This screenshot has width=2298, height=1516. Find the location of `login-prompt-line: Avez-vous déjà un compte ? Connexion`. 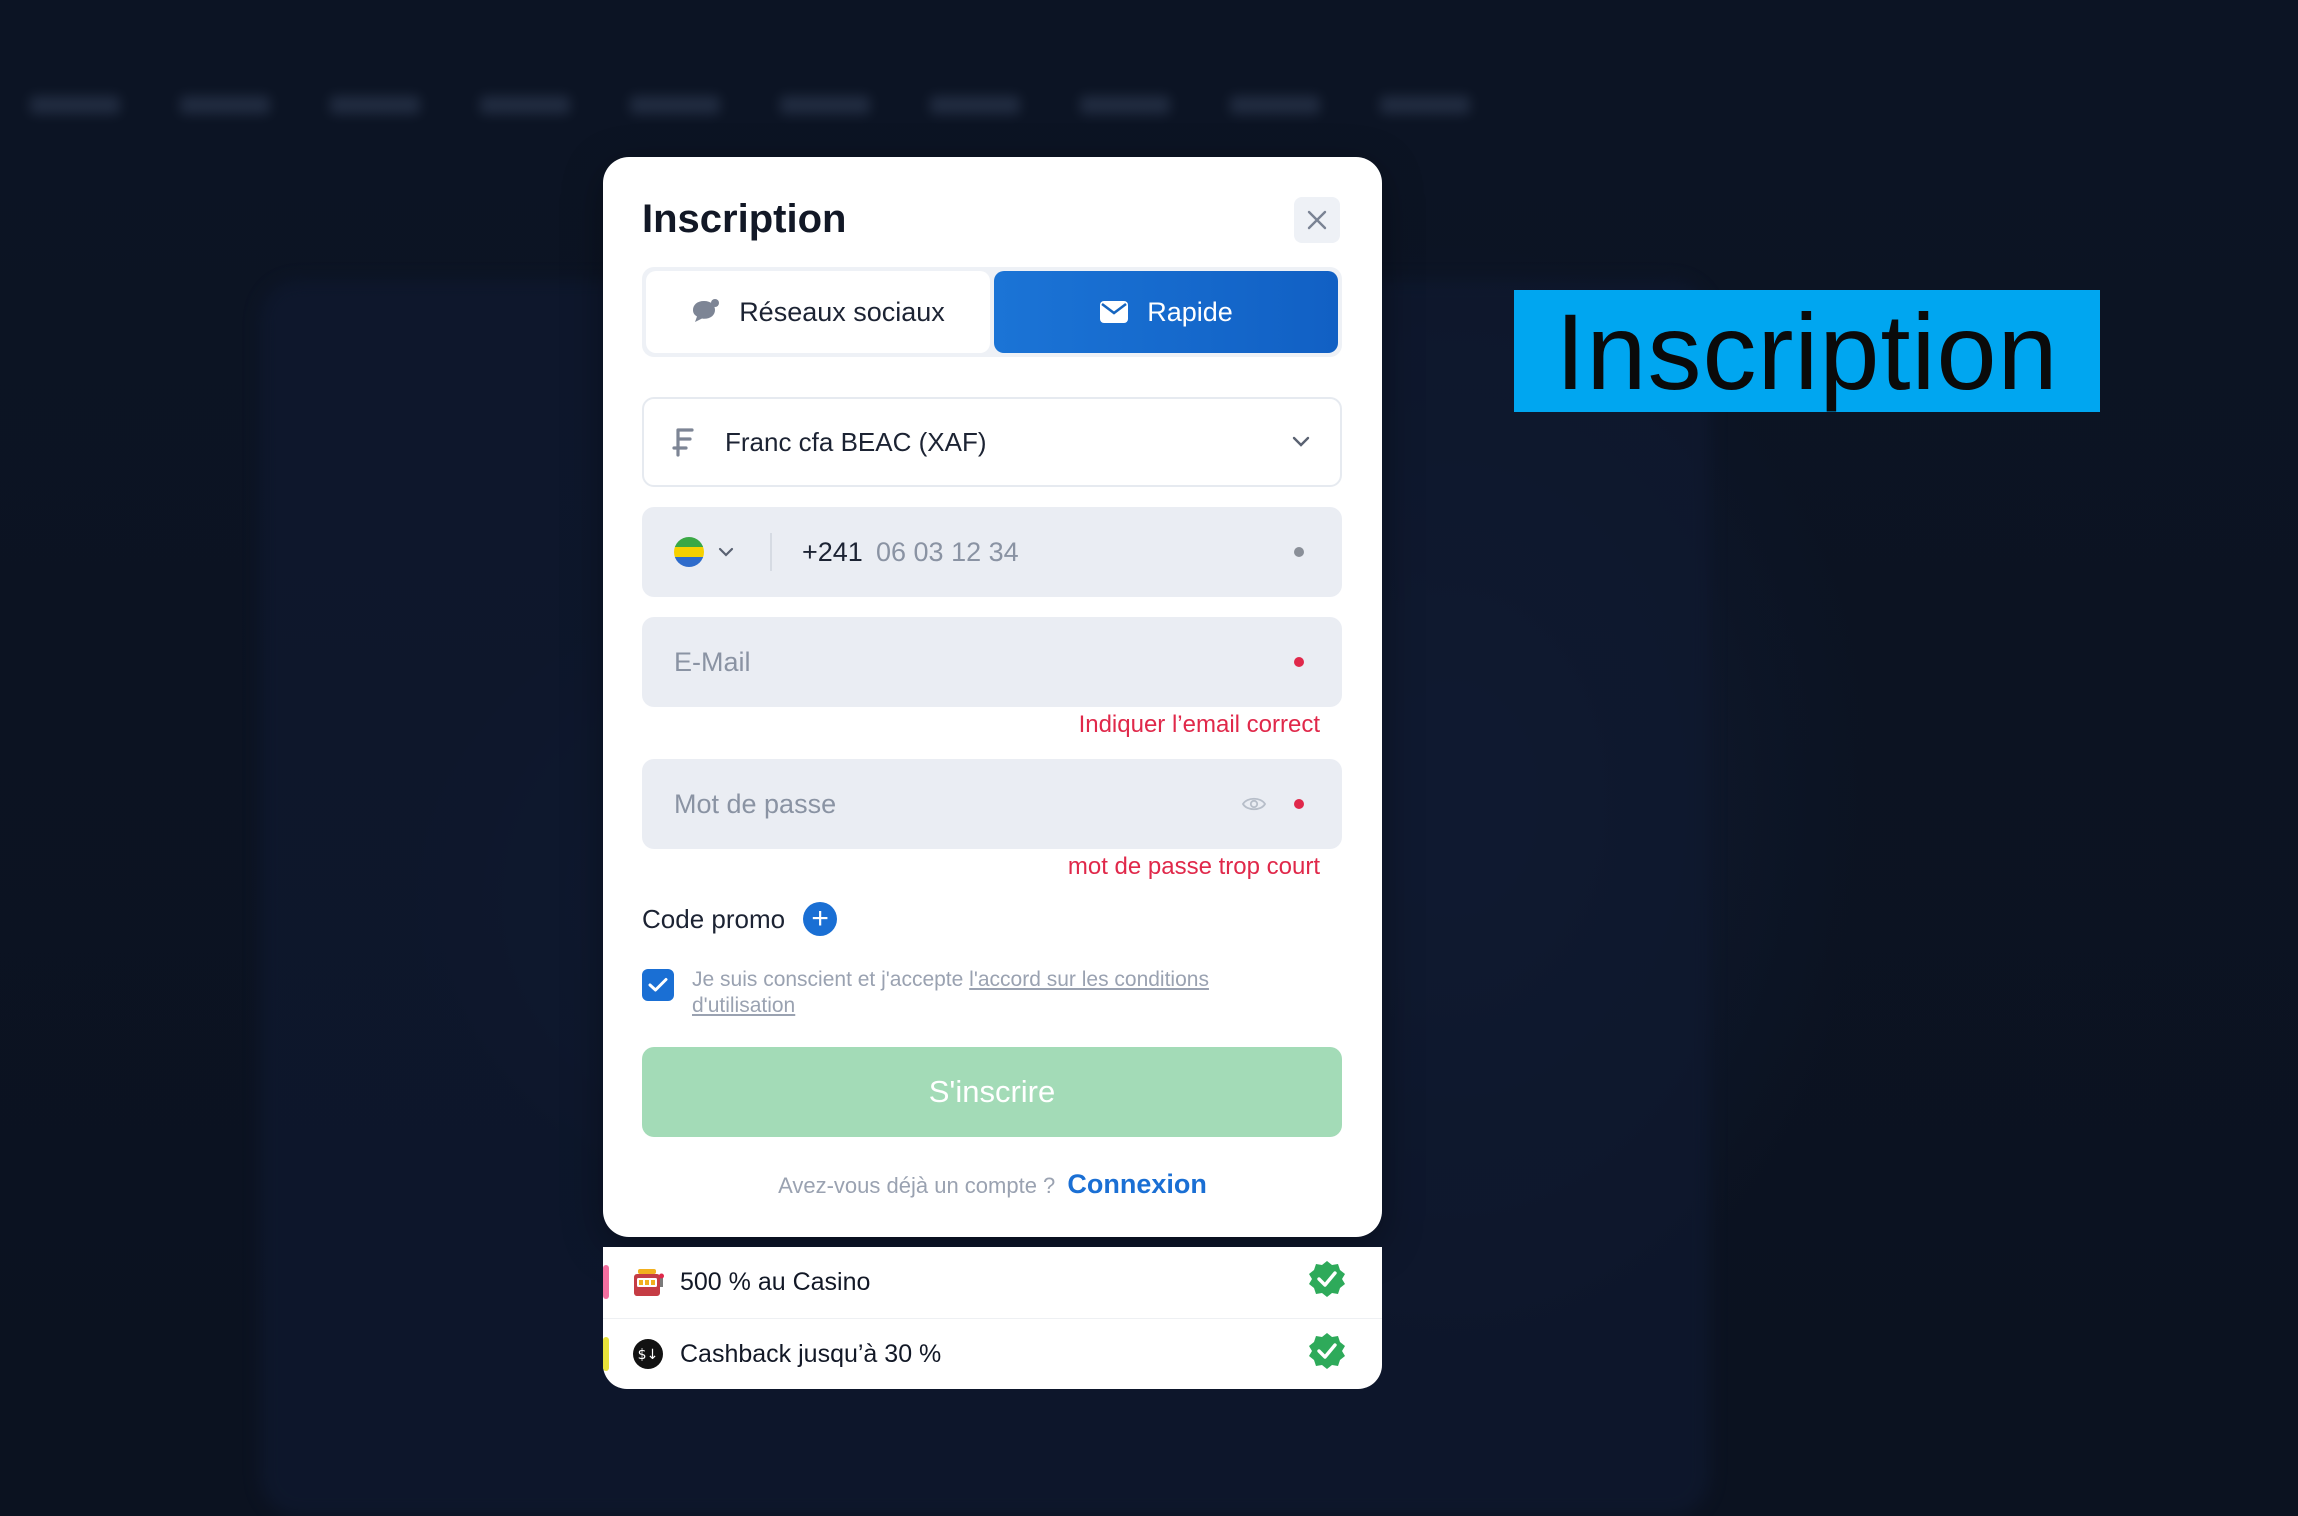

login-prompt-line: Avez-vous déjà un compte ? Connexion is located at coordinates (992, 1184).